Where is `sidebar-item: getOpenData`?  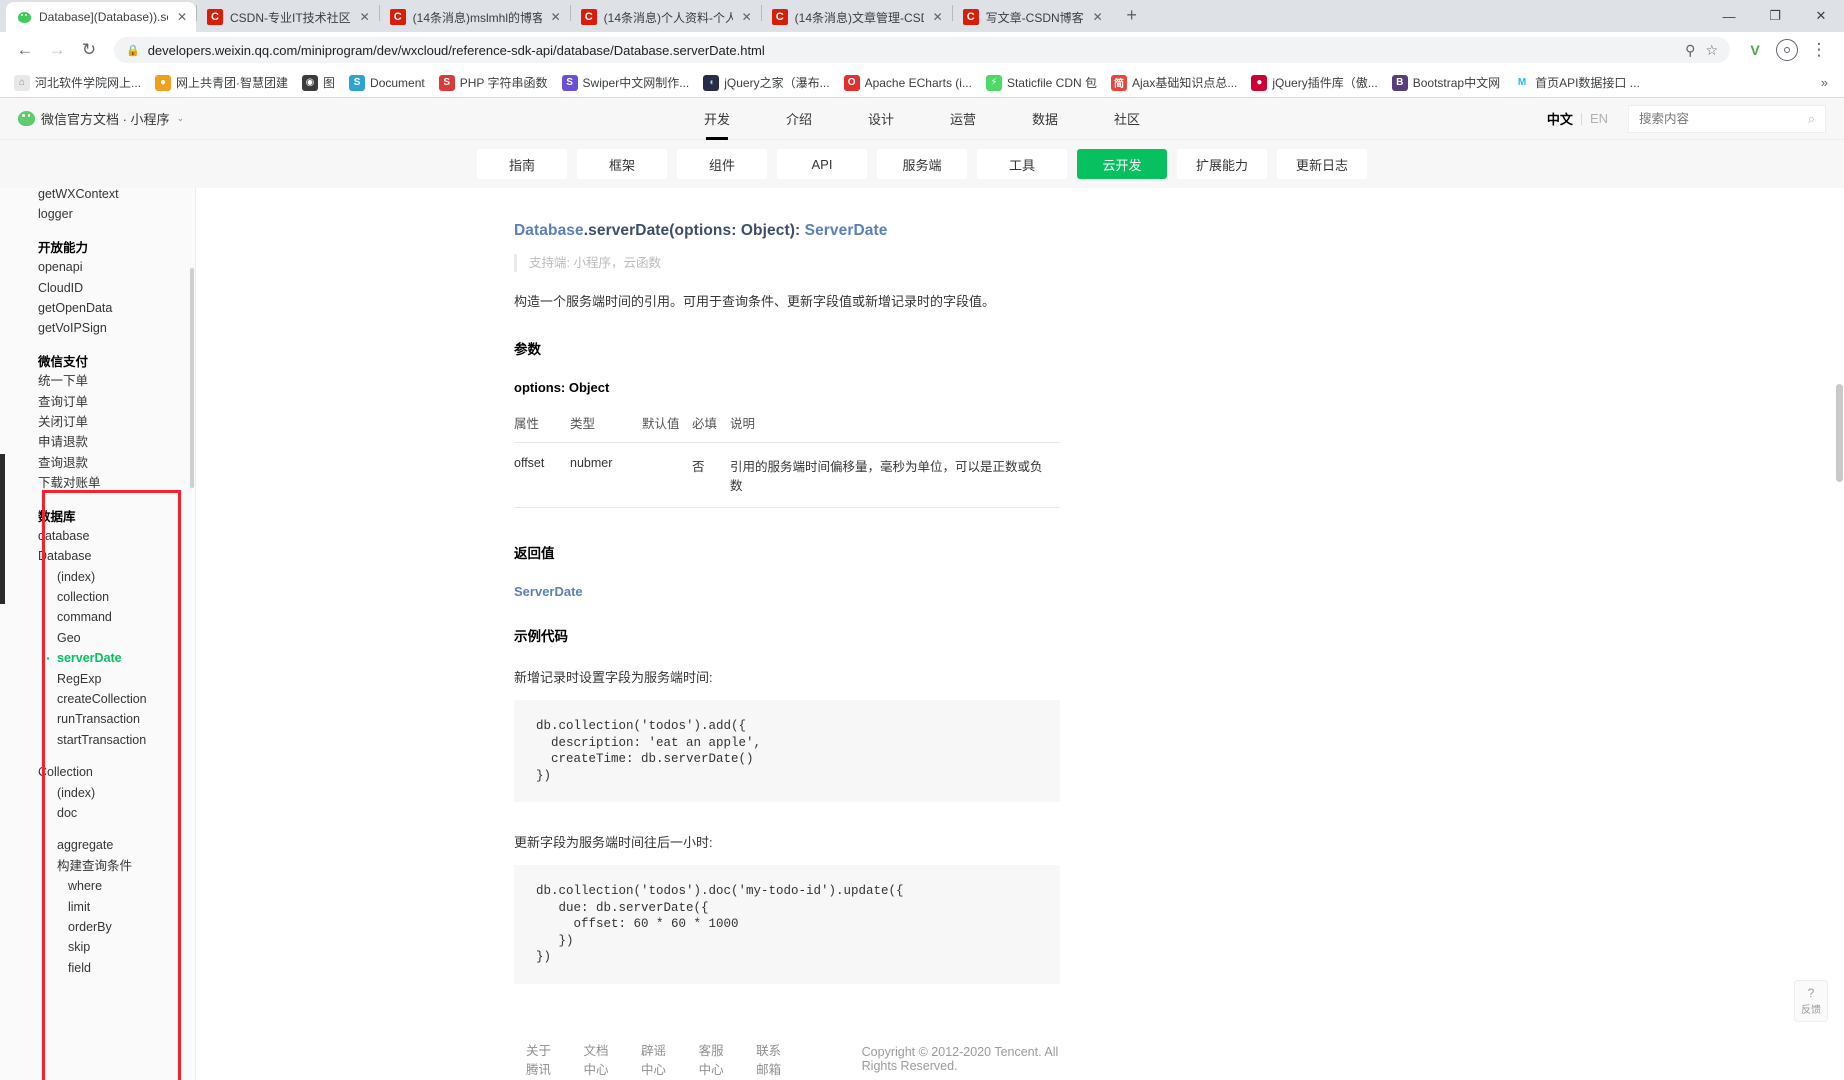 sidebar-item: getOpenData is located at coordinates (97, 308).